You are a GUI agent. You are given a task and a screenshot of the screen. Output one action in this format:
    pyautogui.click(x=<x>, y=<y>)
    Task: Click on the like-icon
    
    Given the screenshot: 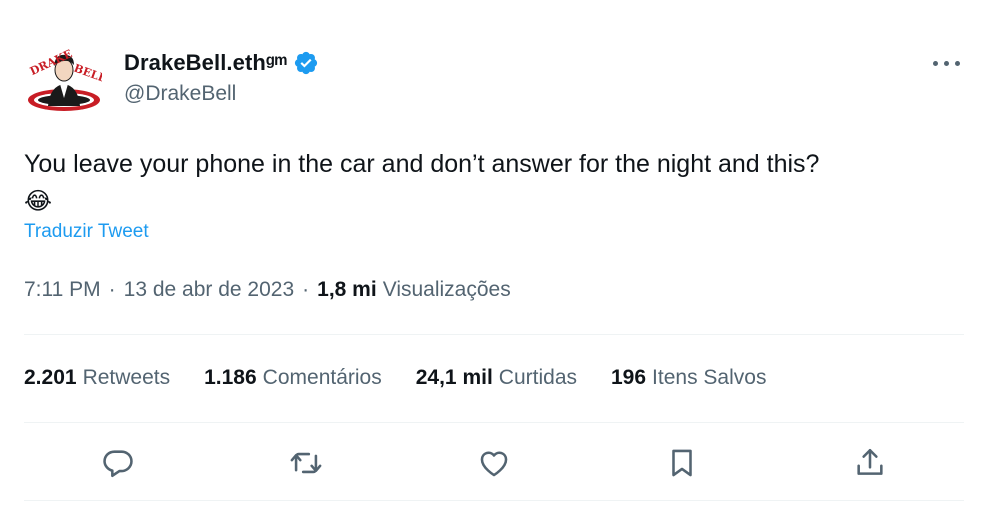 What is the action you would take?
    pyautogui.click(x=494, y=463)
    